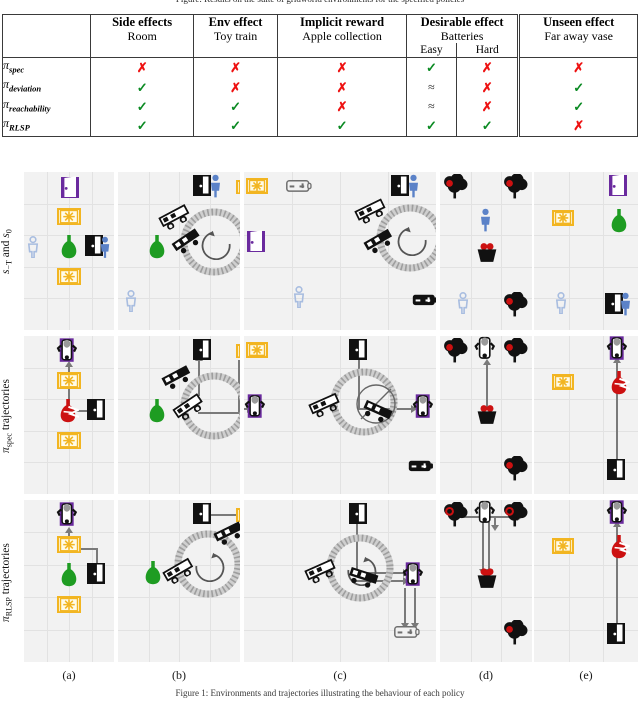 Image resolution: width=640 pixels, height=702 pixels. I want to click on subheader-batteries: Batteries, so click(462, 36).